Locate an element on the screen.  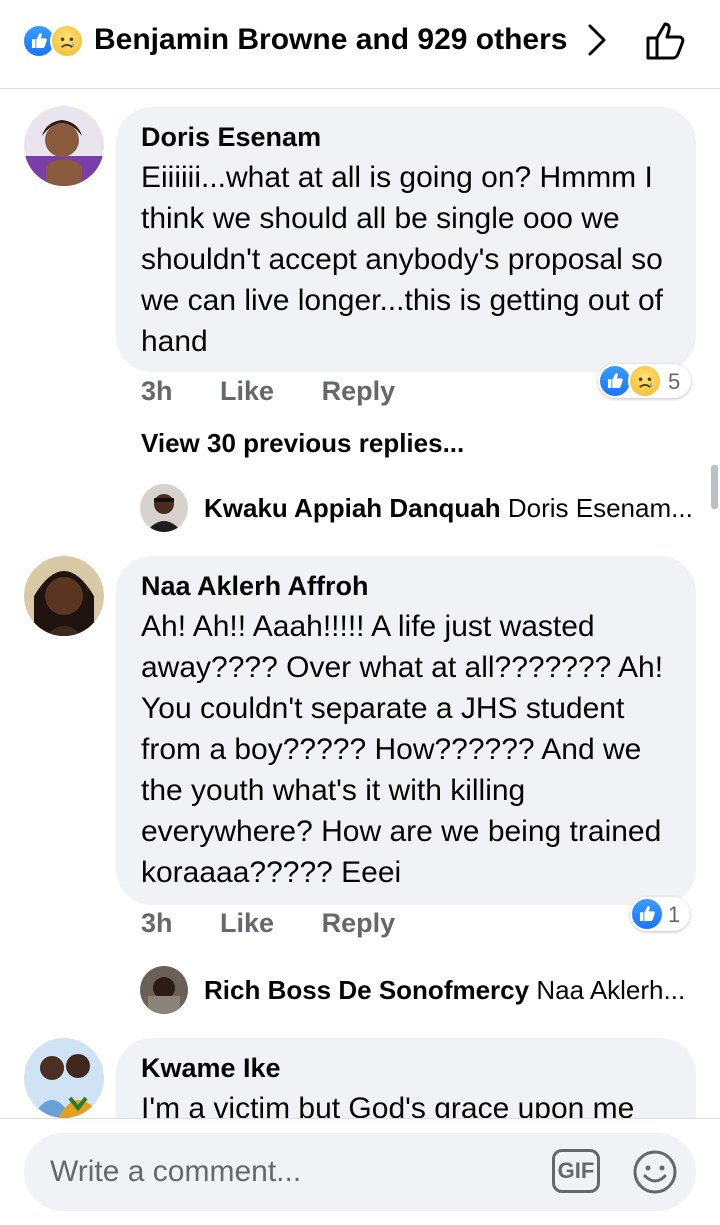
comment-author: Kwame Ike is located at coordinates (407, 1068).